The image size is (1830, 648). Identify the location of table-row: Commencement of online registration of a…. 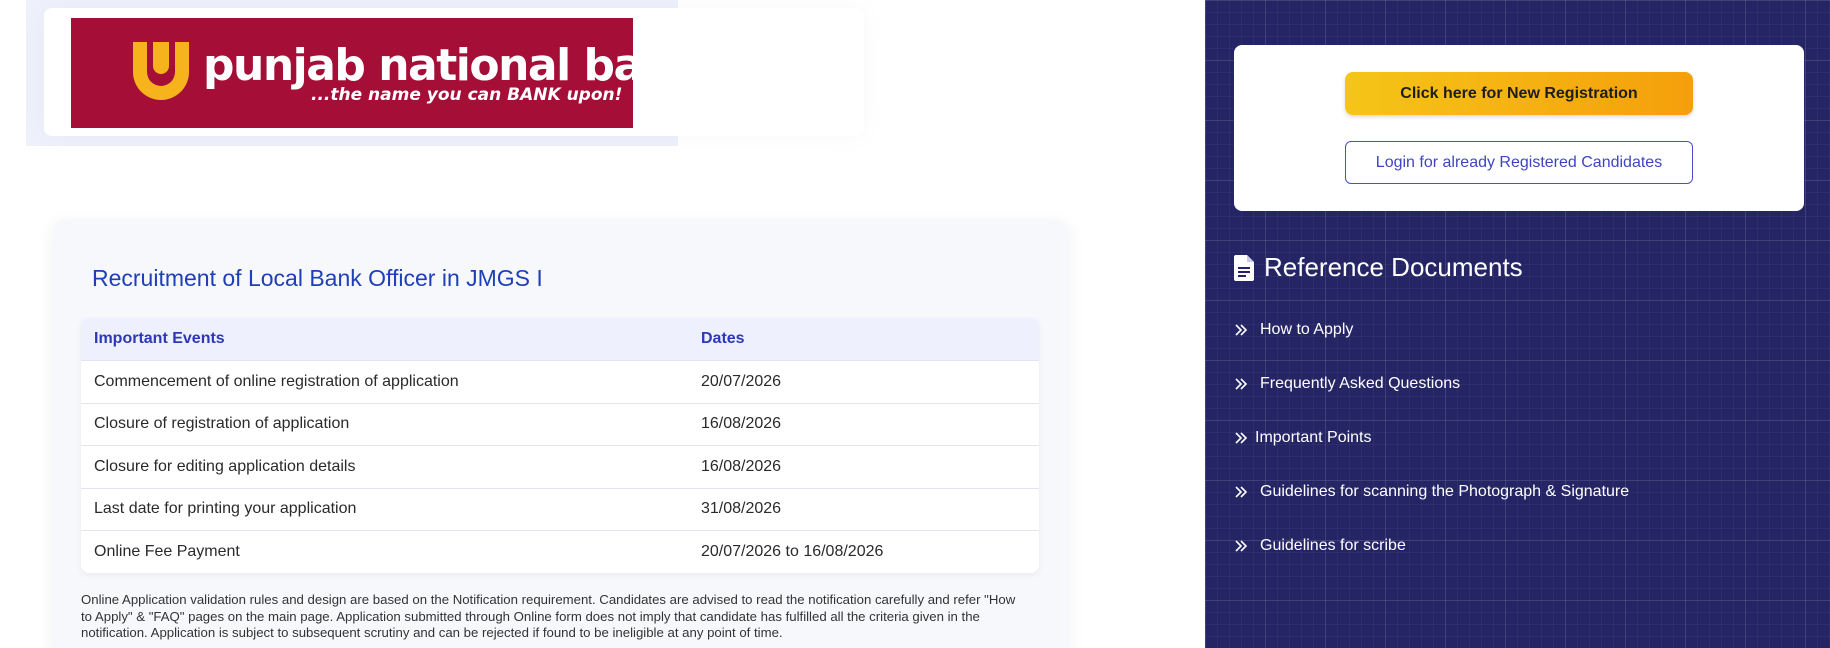
(560, 381).